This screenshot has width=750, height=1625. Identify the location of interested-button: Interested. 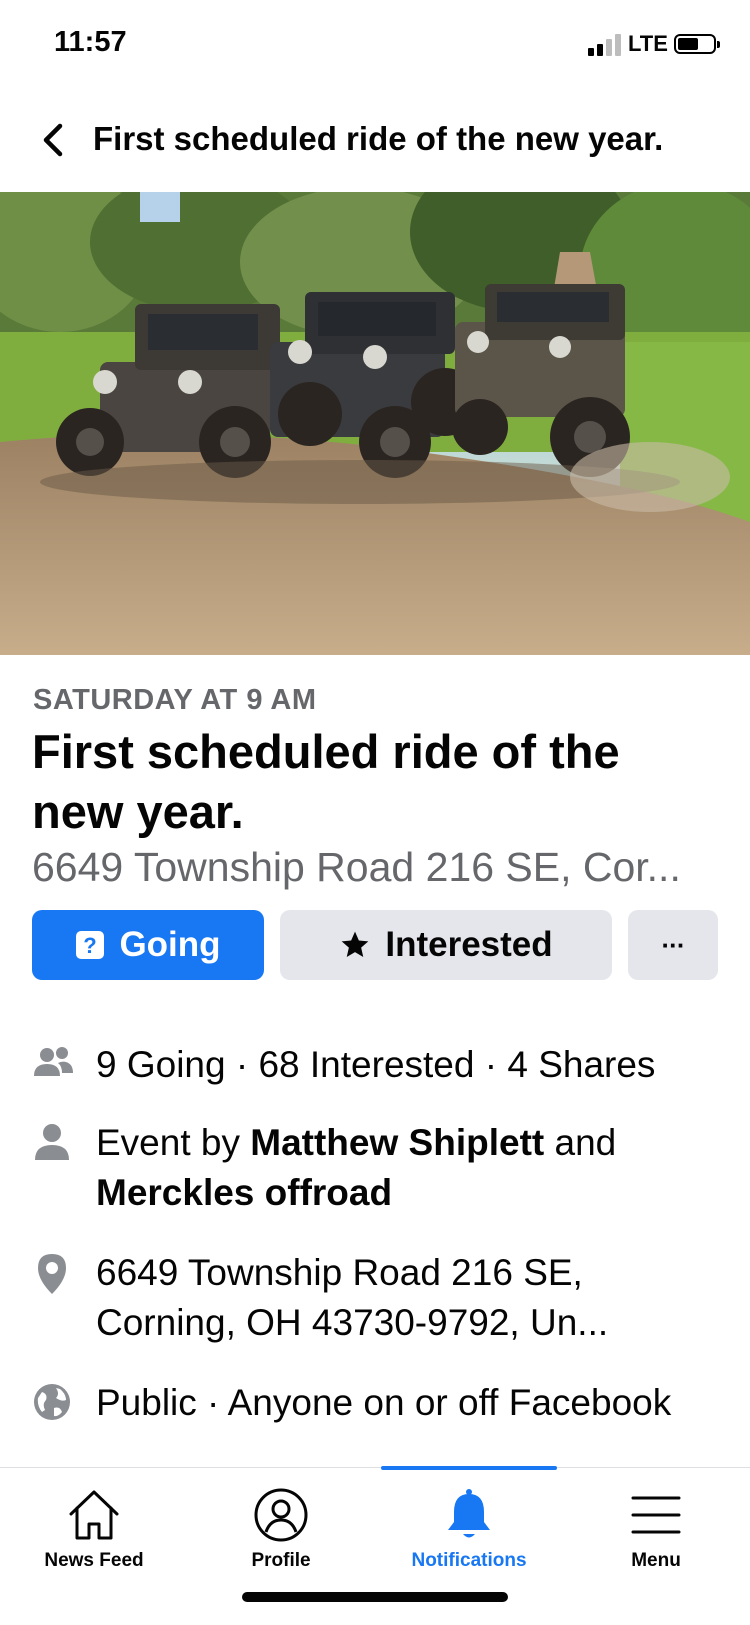
(446, 945).